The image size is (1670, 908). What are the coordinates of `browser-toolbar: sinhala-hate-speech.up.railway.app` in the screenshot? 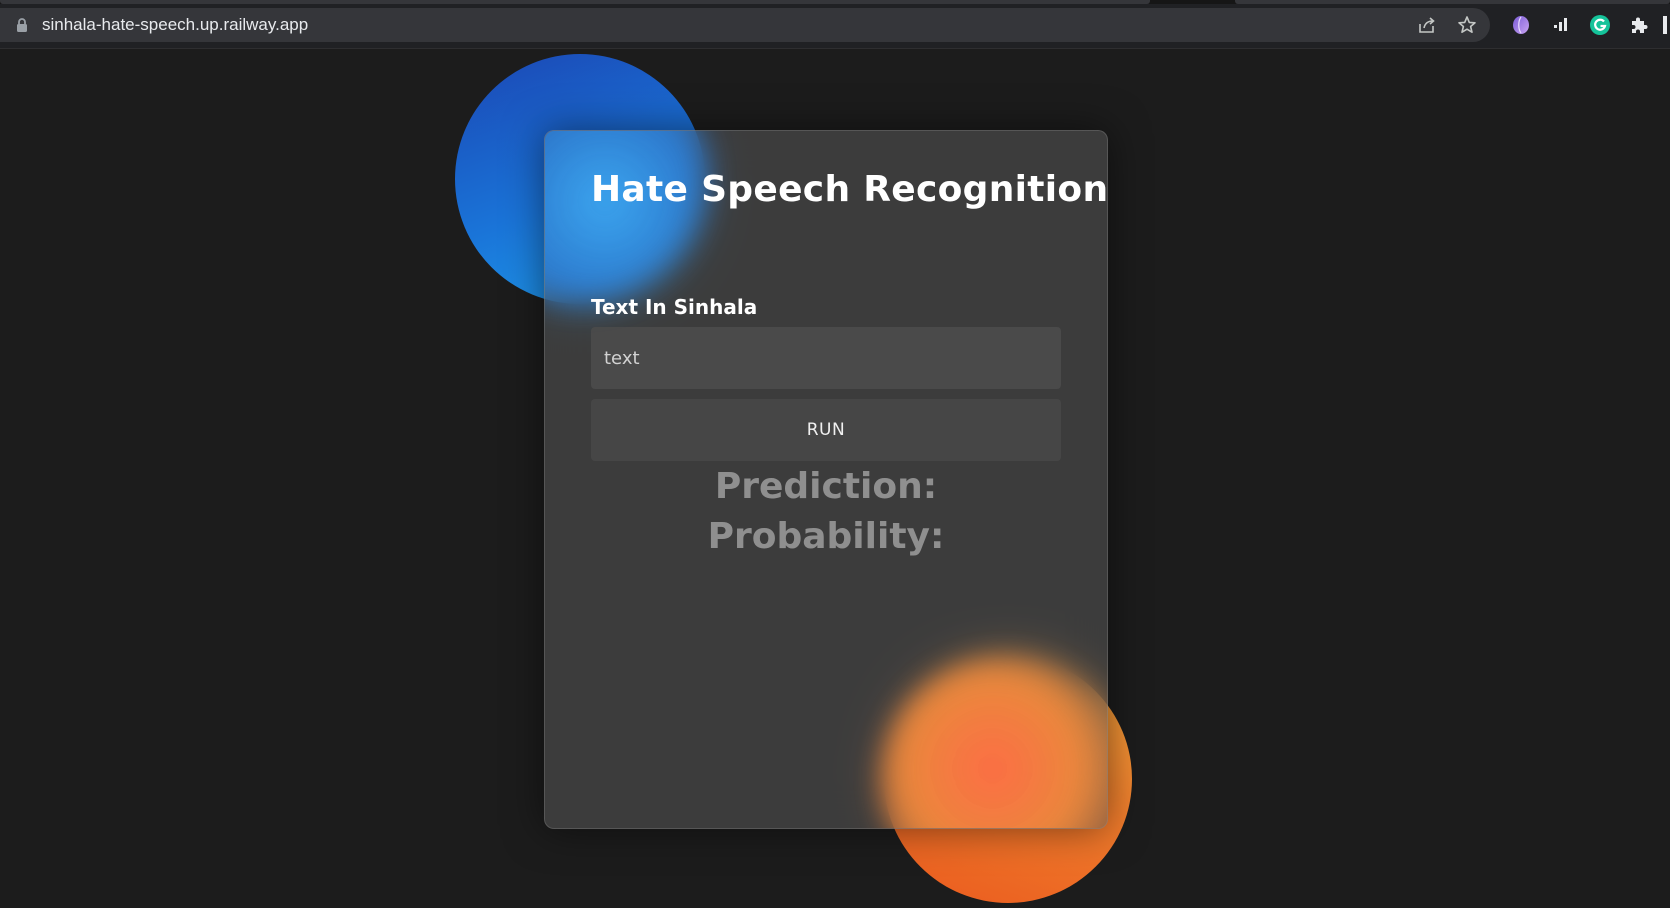 It's located at (835, 24).